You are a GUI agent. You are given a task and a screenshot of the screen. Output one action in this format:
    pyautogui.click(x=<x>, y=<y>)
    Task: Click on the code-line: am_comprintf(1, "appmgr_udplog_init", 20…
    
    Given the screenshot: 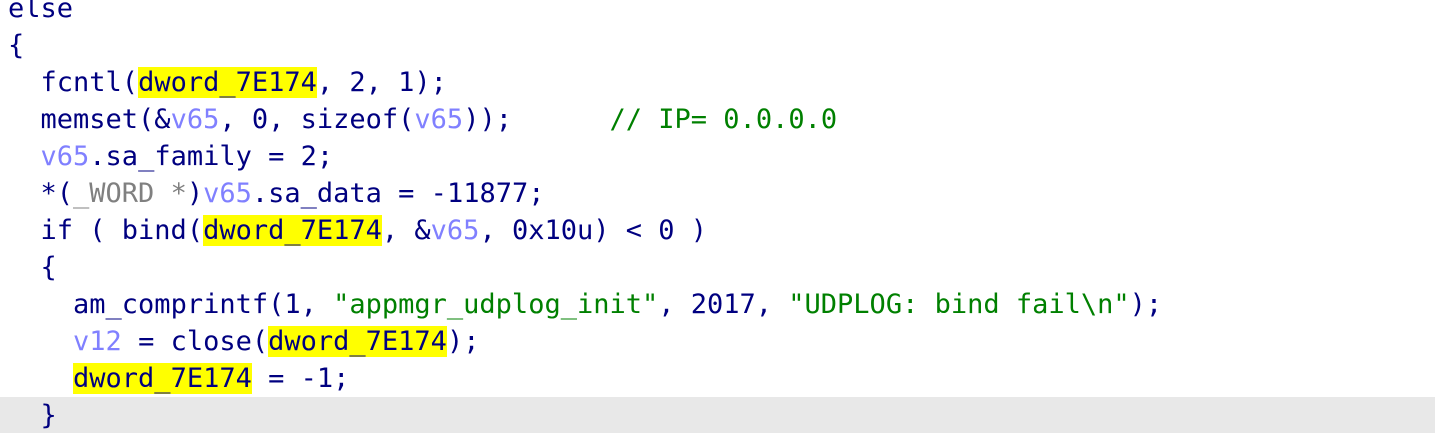 What is the action you would take?
    pyautogui.click(x=717, y=304)
    